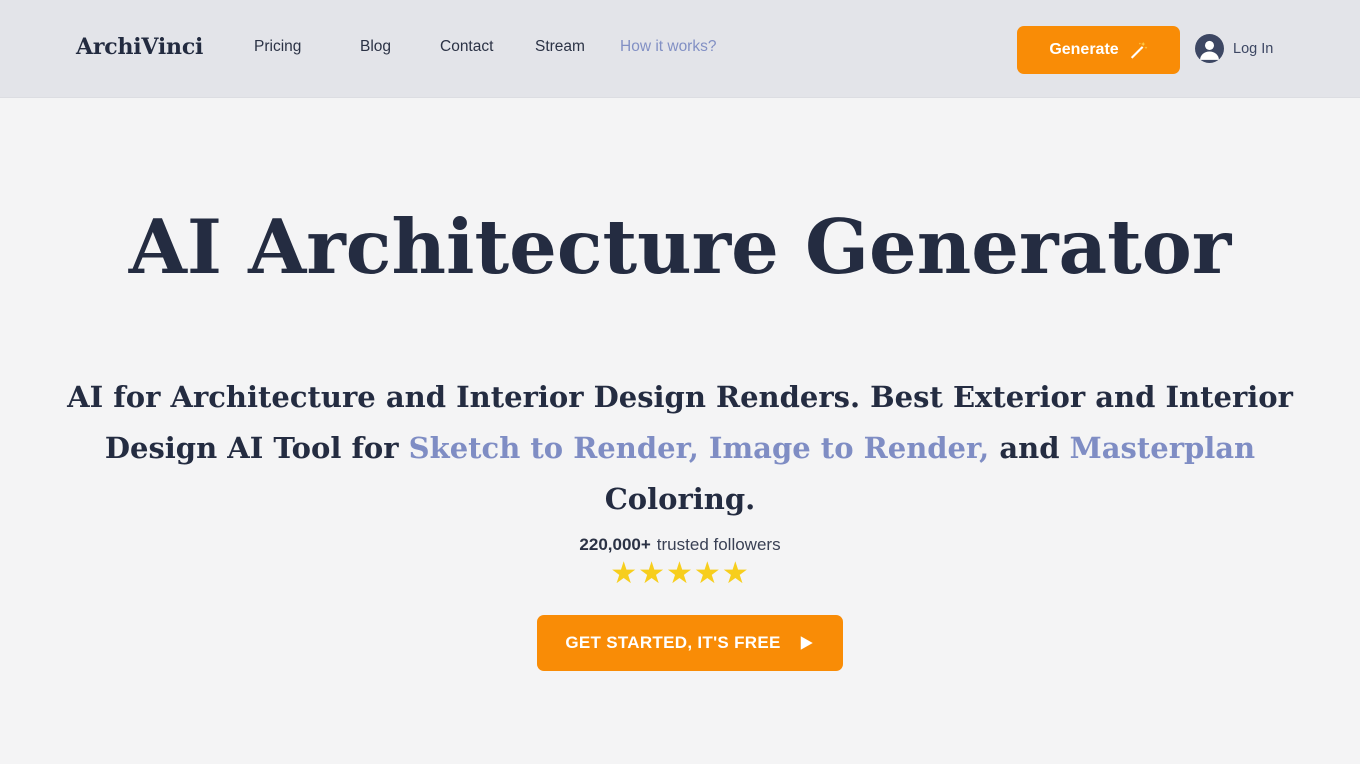  Describe the element at coordinates (1029, 448) in the screenshot. I see `subtitle-part-2: and` at that location.